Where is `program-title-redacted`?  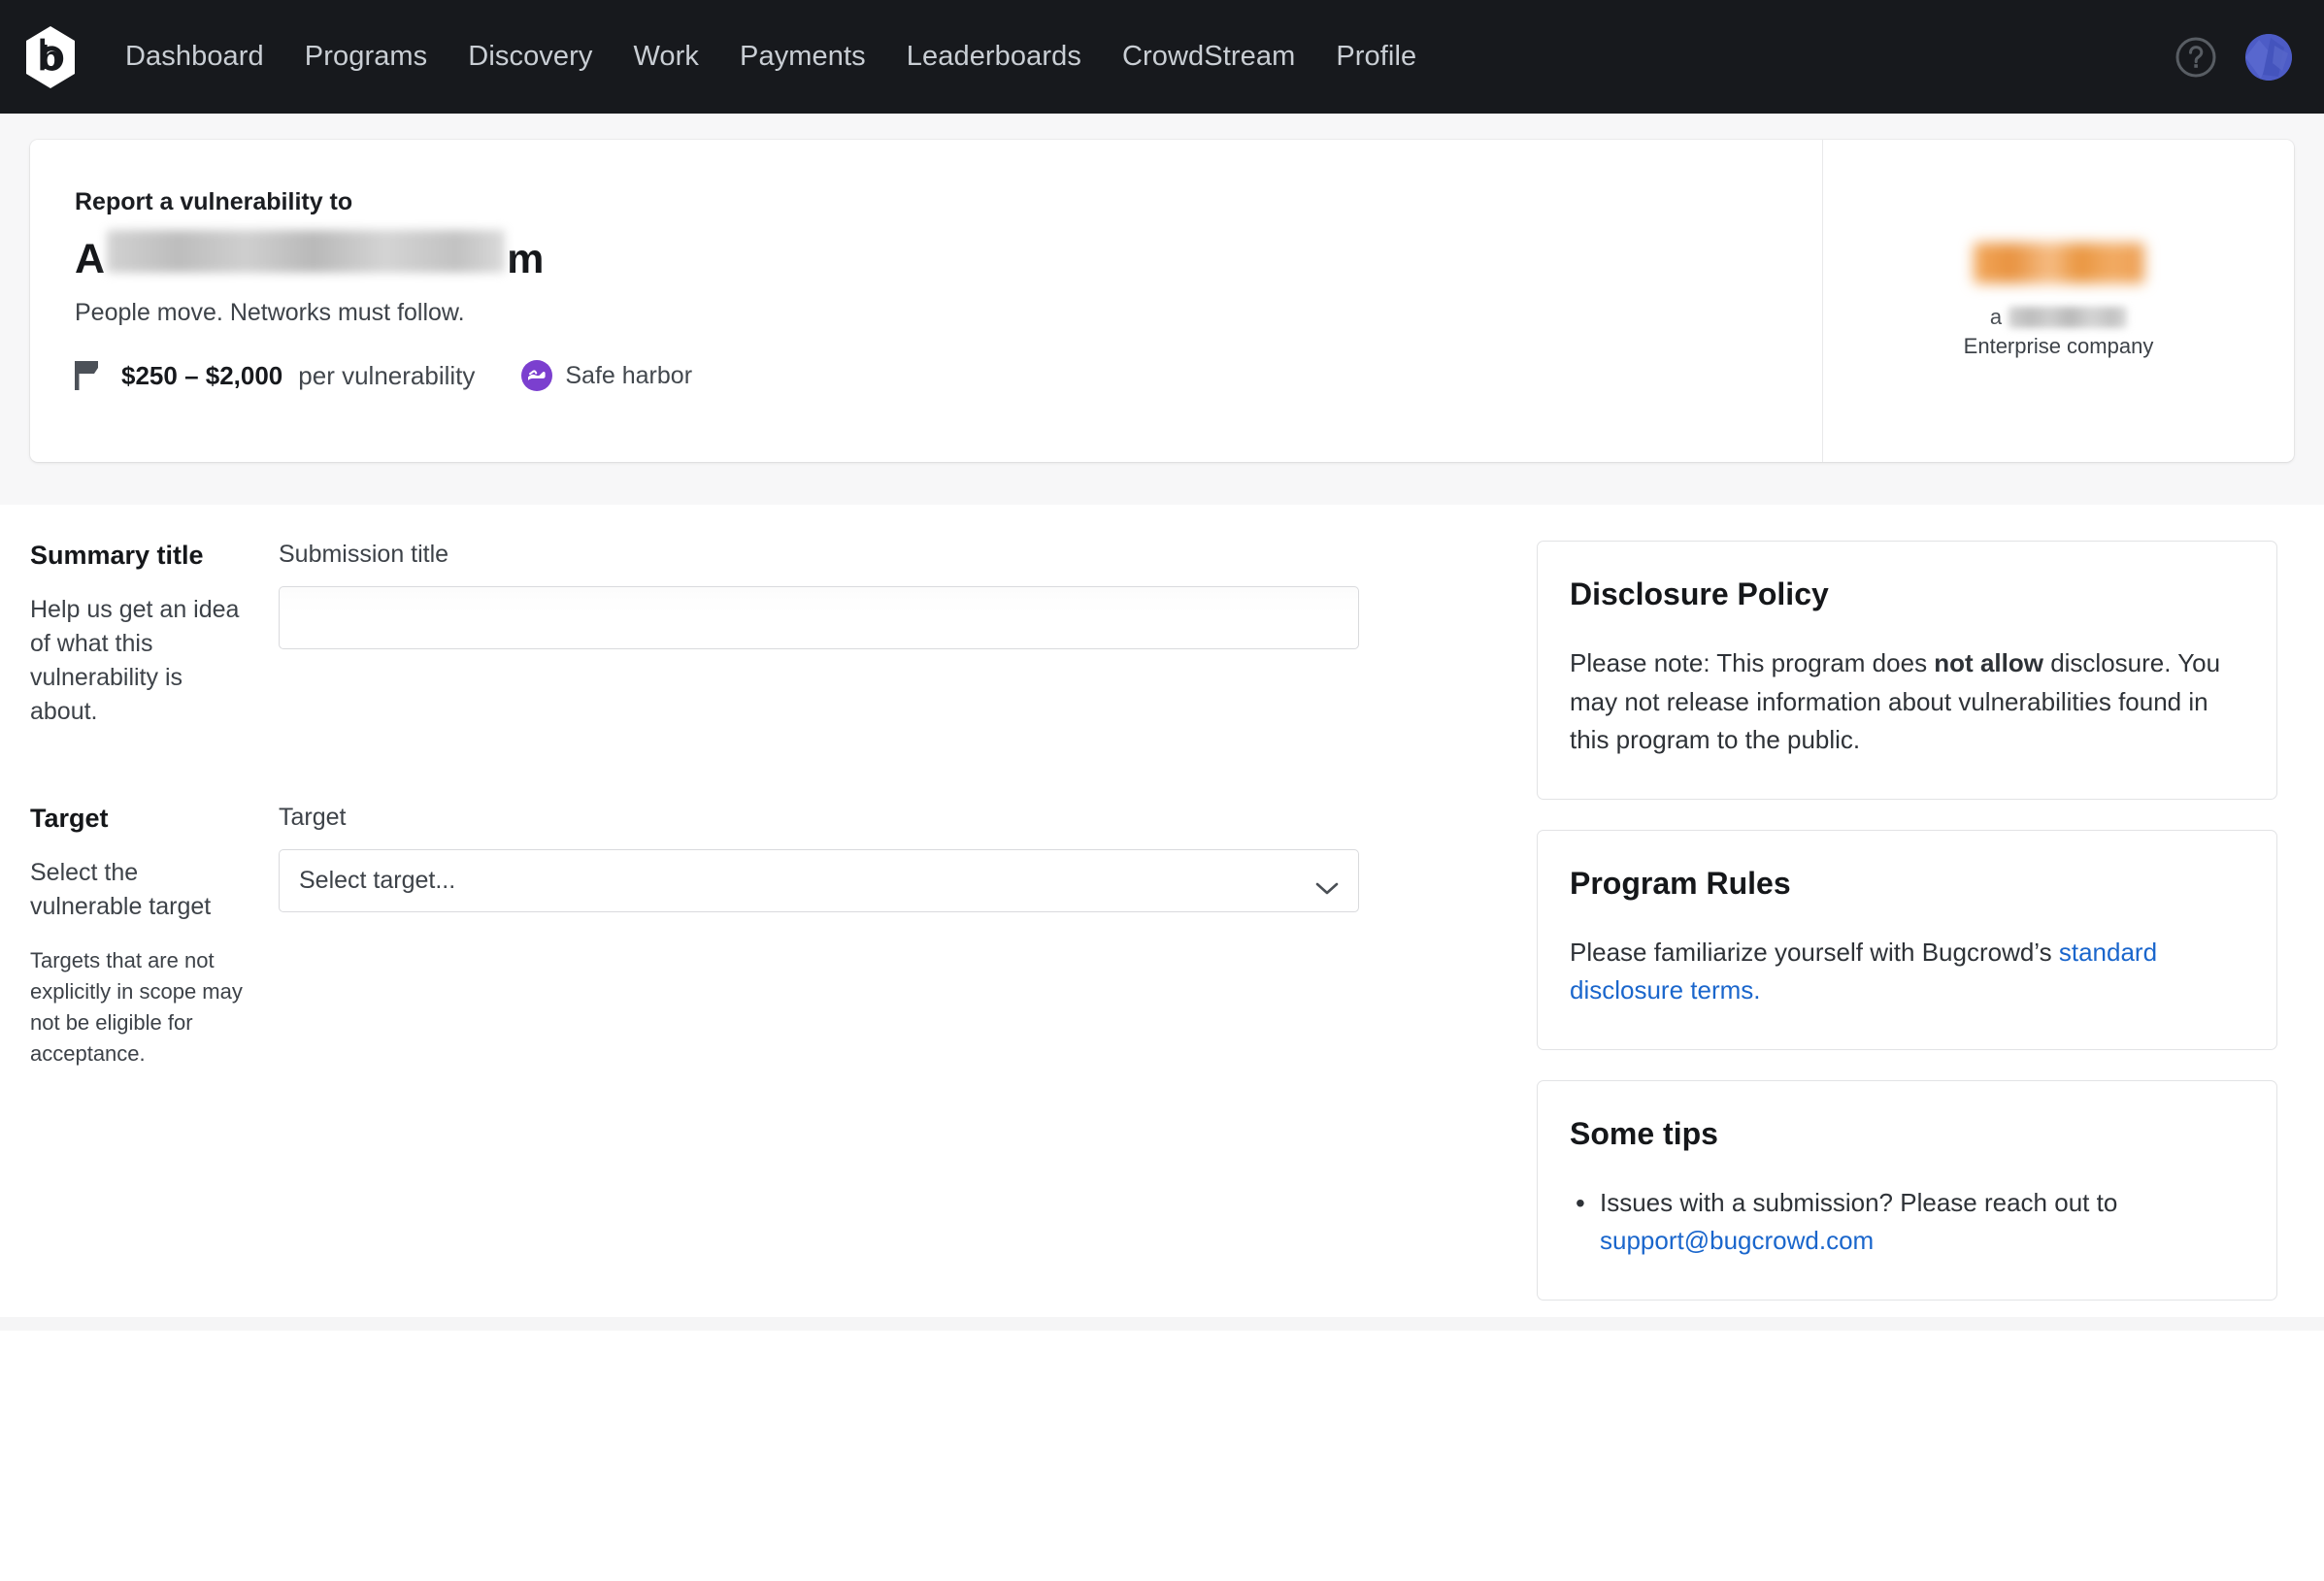
program-title-redacted is located at coordinates (306, 251).